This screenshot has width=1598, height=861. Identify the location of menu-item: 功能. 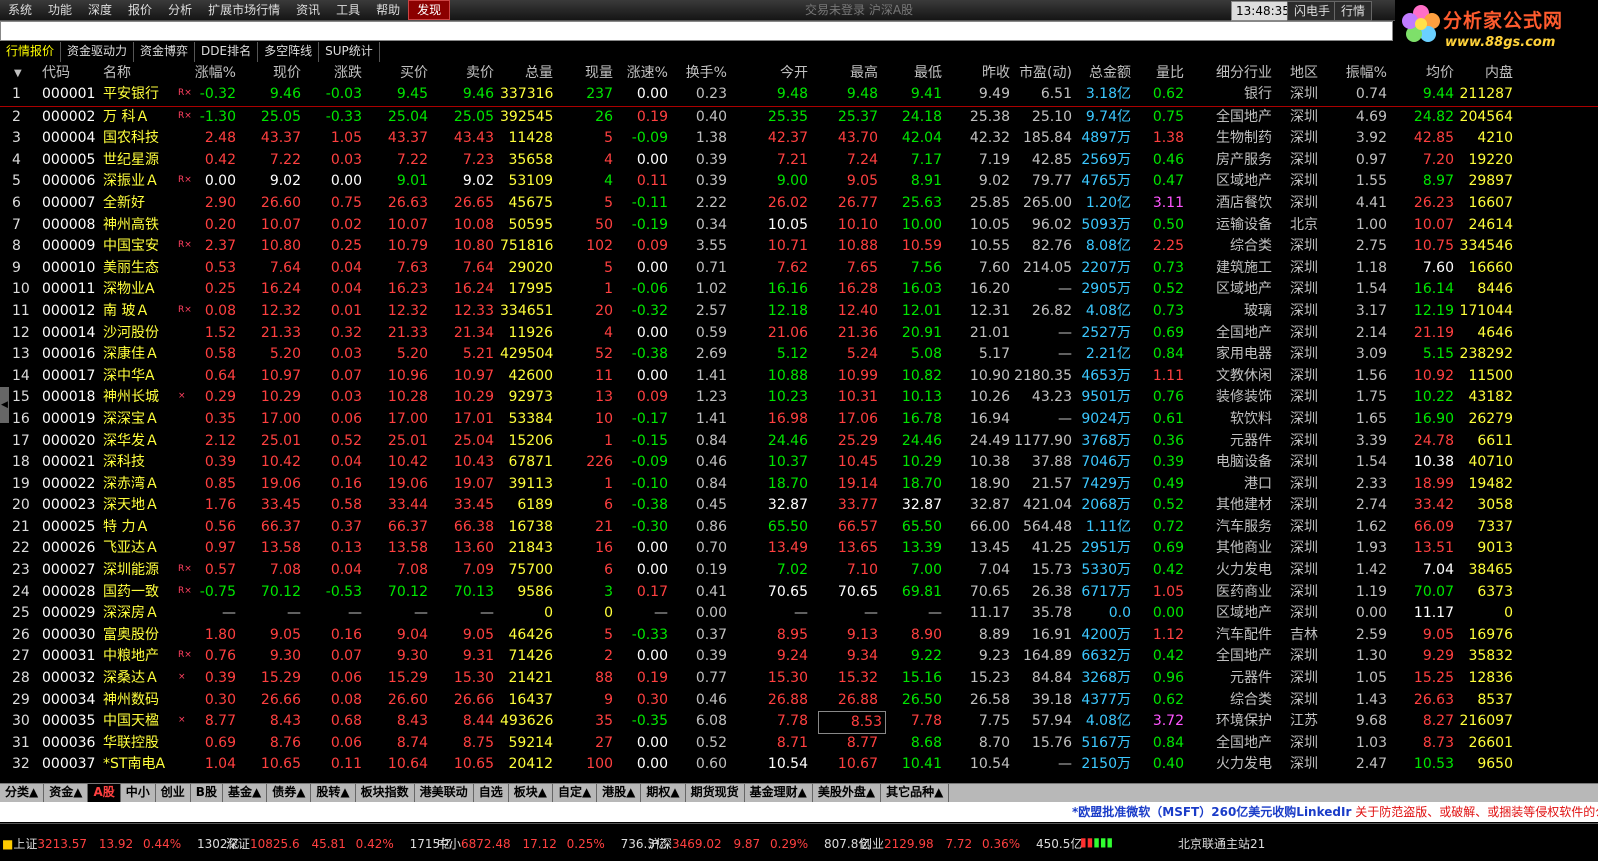
(60, 10).